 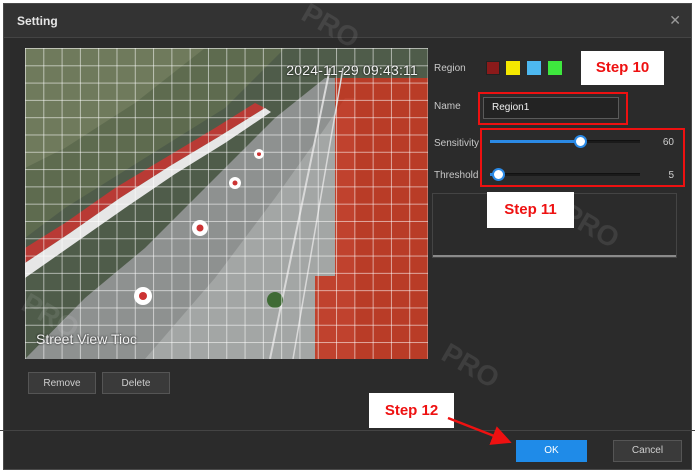 I want to click on motion-graph-baseline, so click(x=554, y=256).